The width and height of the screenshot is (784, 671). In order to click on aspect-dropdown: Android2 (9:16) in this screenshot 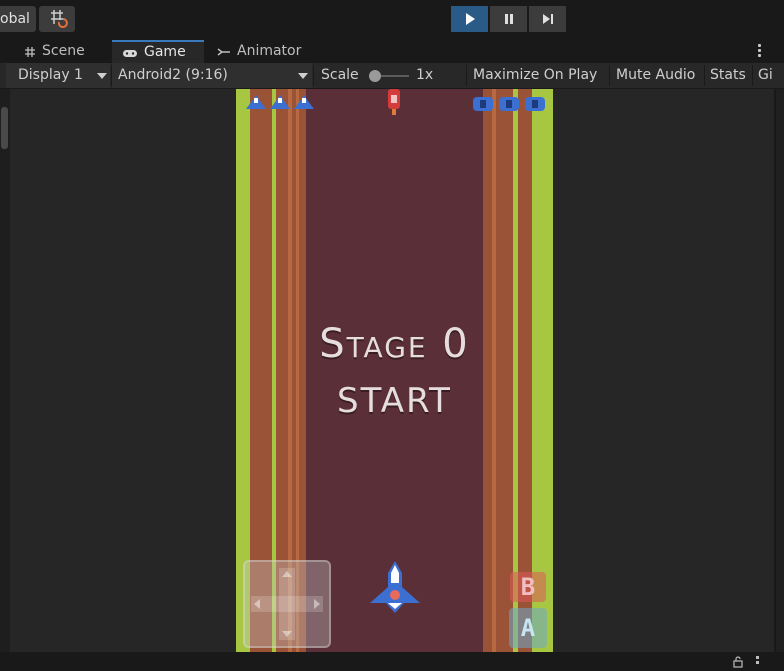, I will do `click(212, 75)`.